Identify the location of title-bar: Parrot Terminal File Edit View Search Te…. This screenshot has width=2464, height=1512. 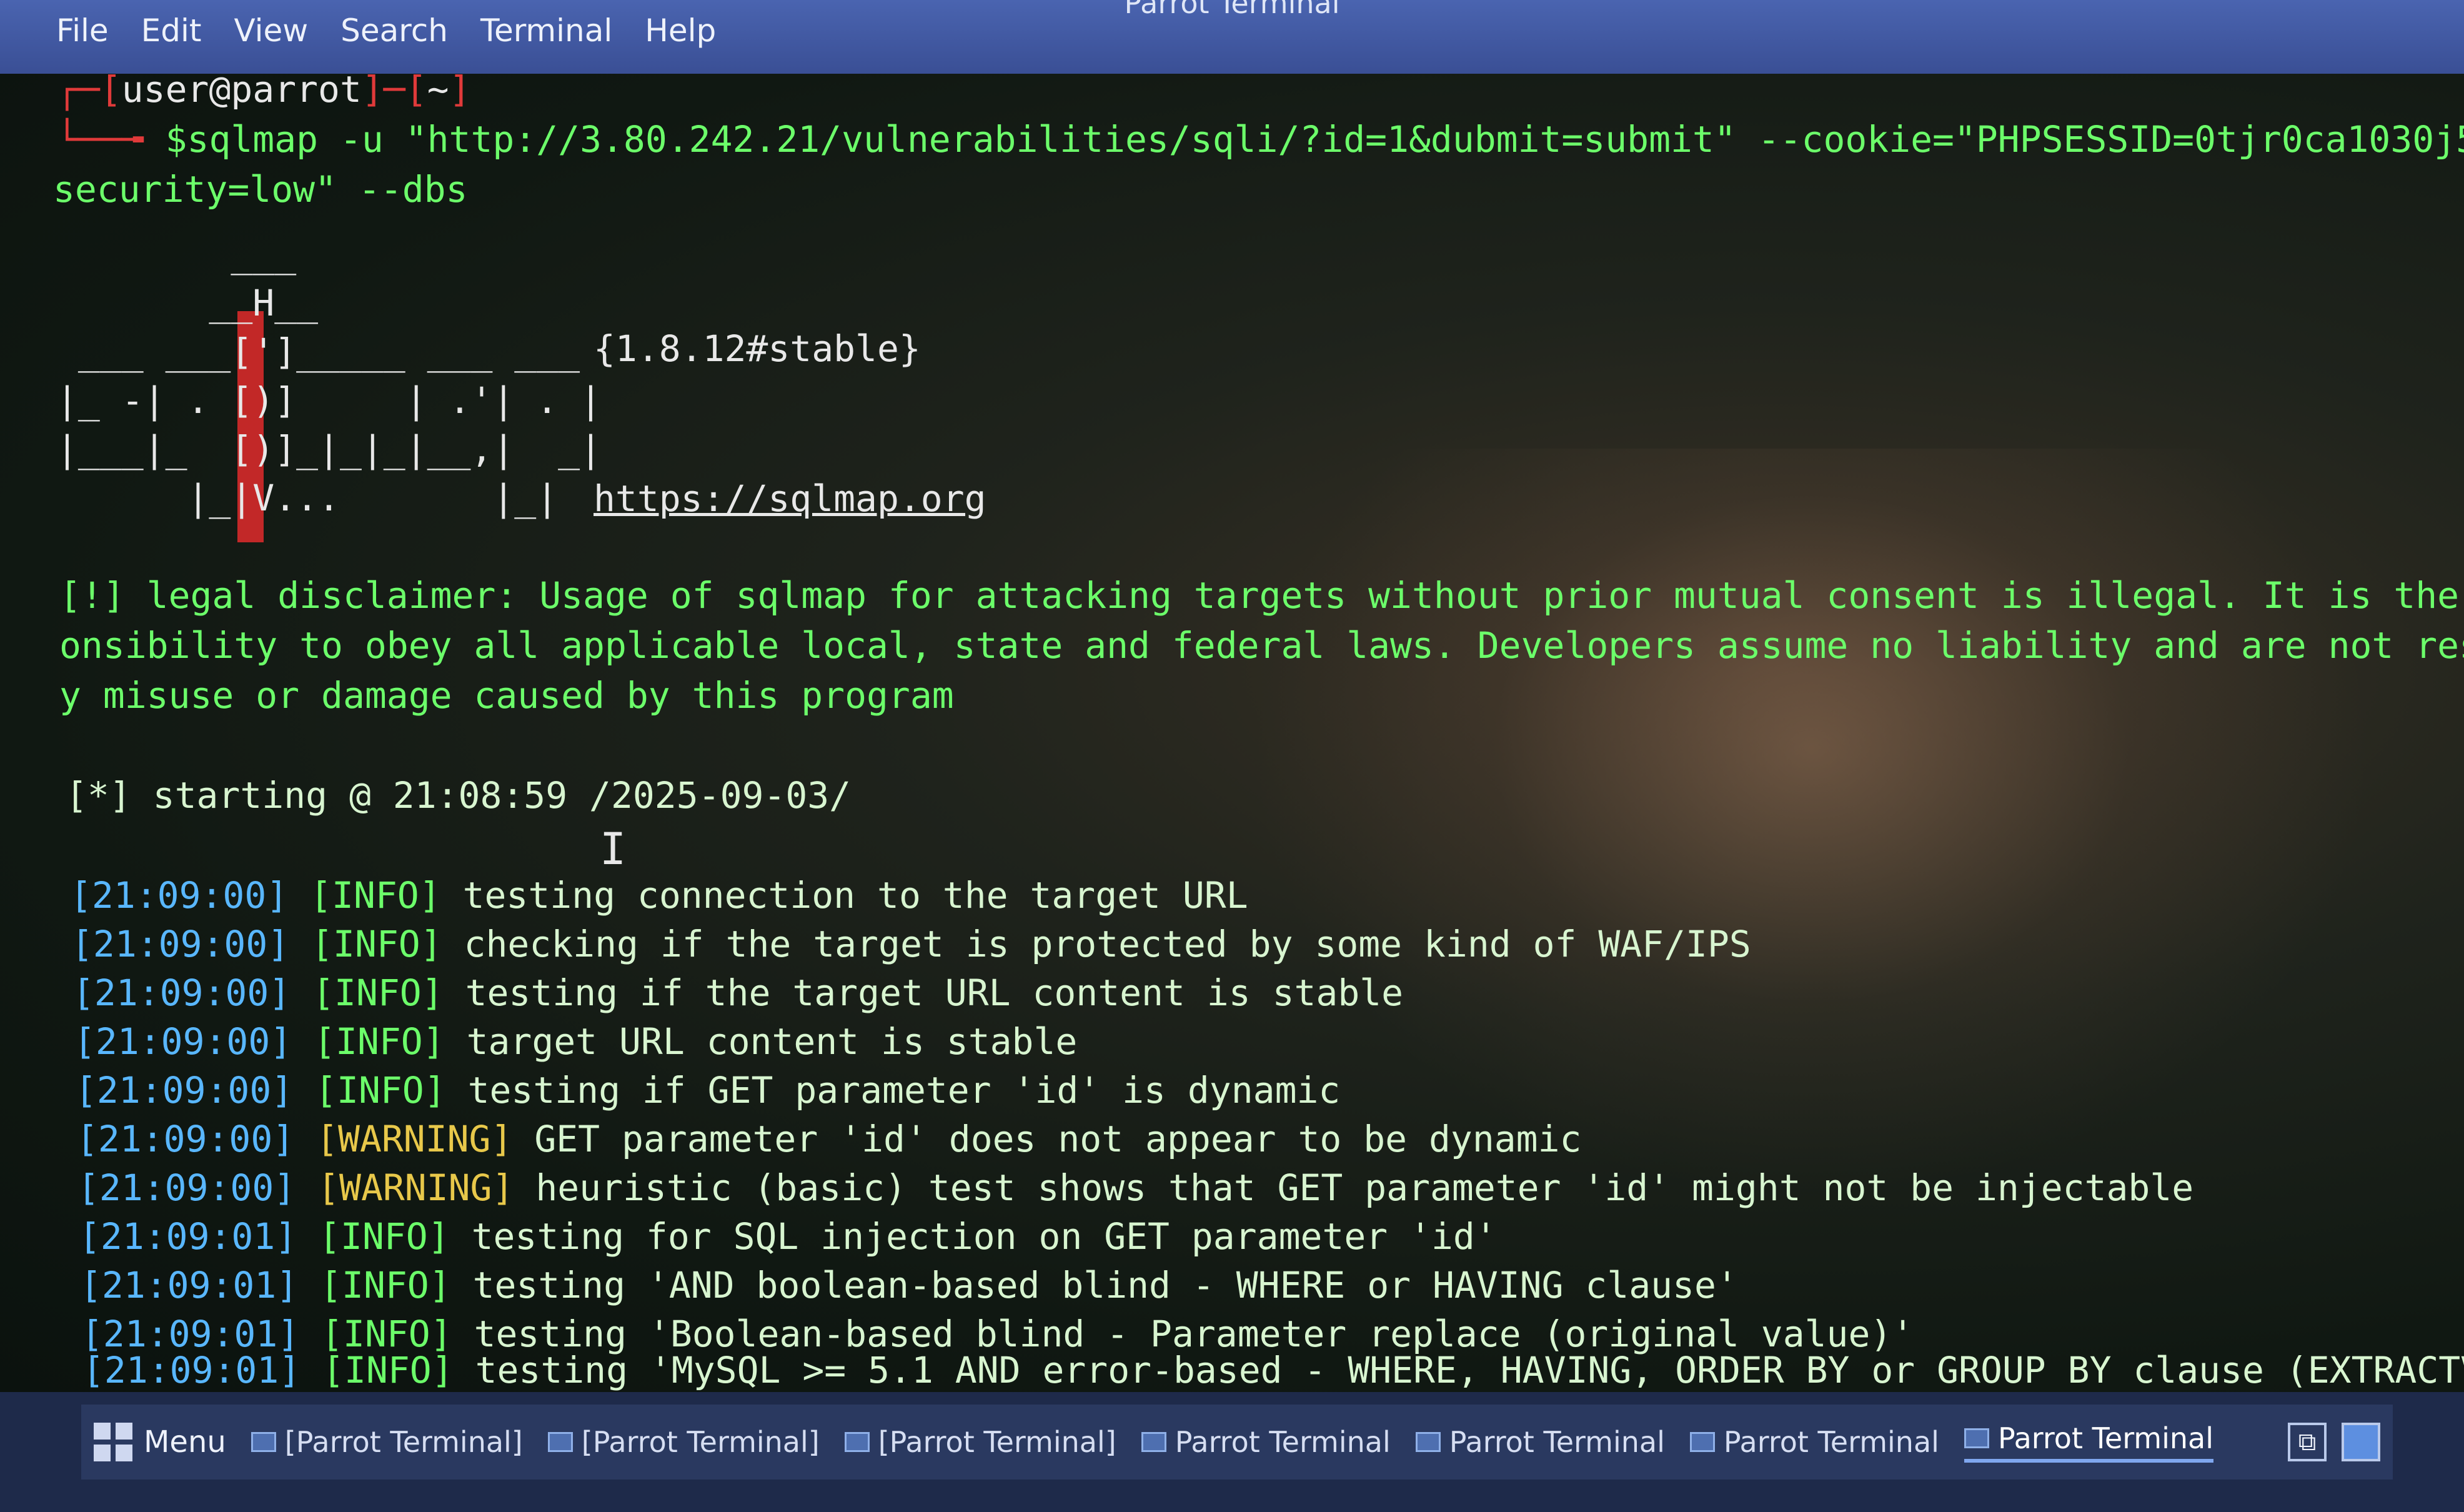
(1232, 37).